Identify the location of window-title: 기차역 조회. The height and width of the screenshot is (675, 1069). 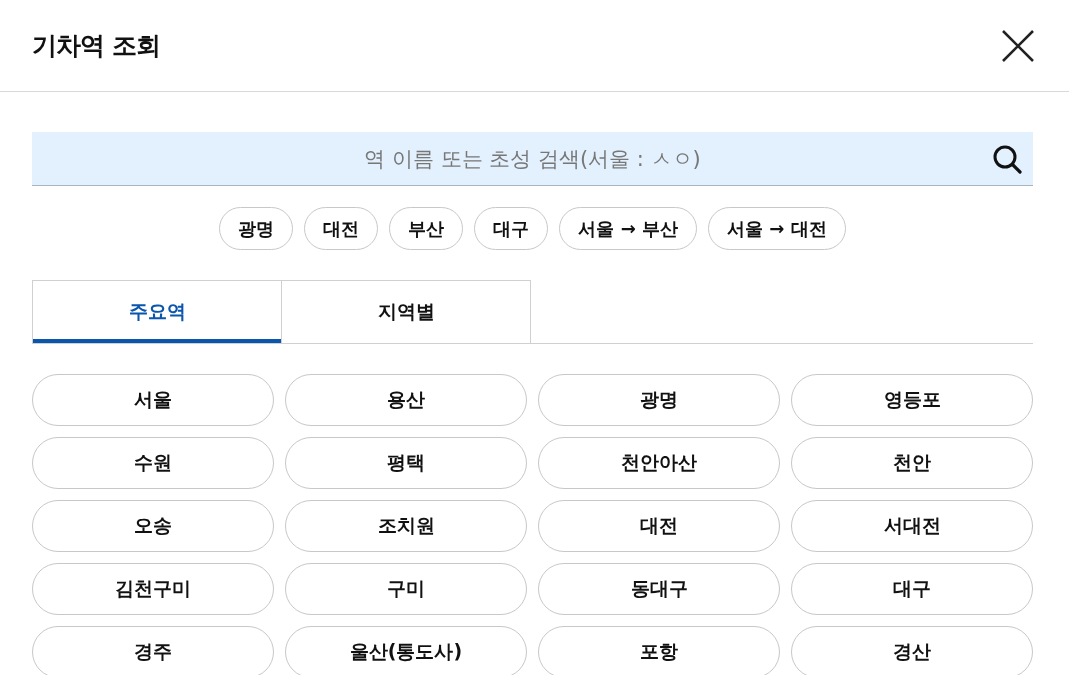
(96, 46).